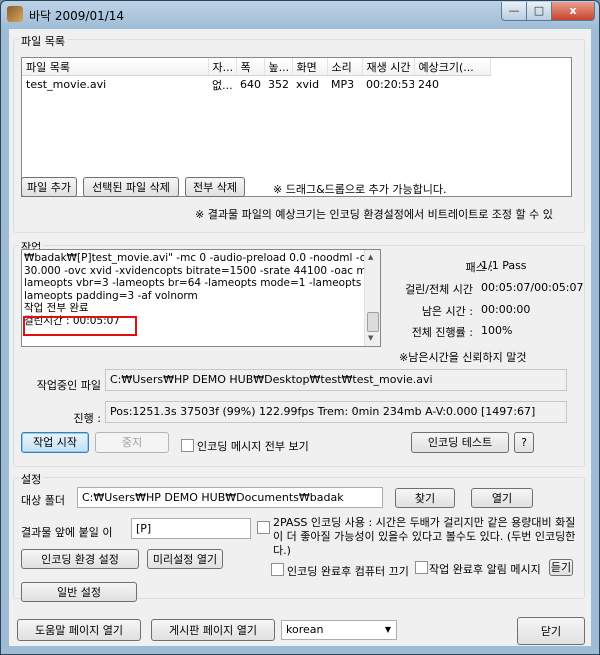  I want to click on remaining-note: ※남은시간을 신뢰하지 말것, so click(463, 357).